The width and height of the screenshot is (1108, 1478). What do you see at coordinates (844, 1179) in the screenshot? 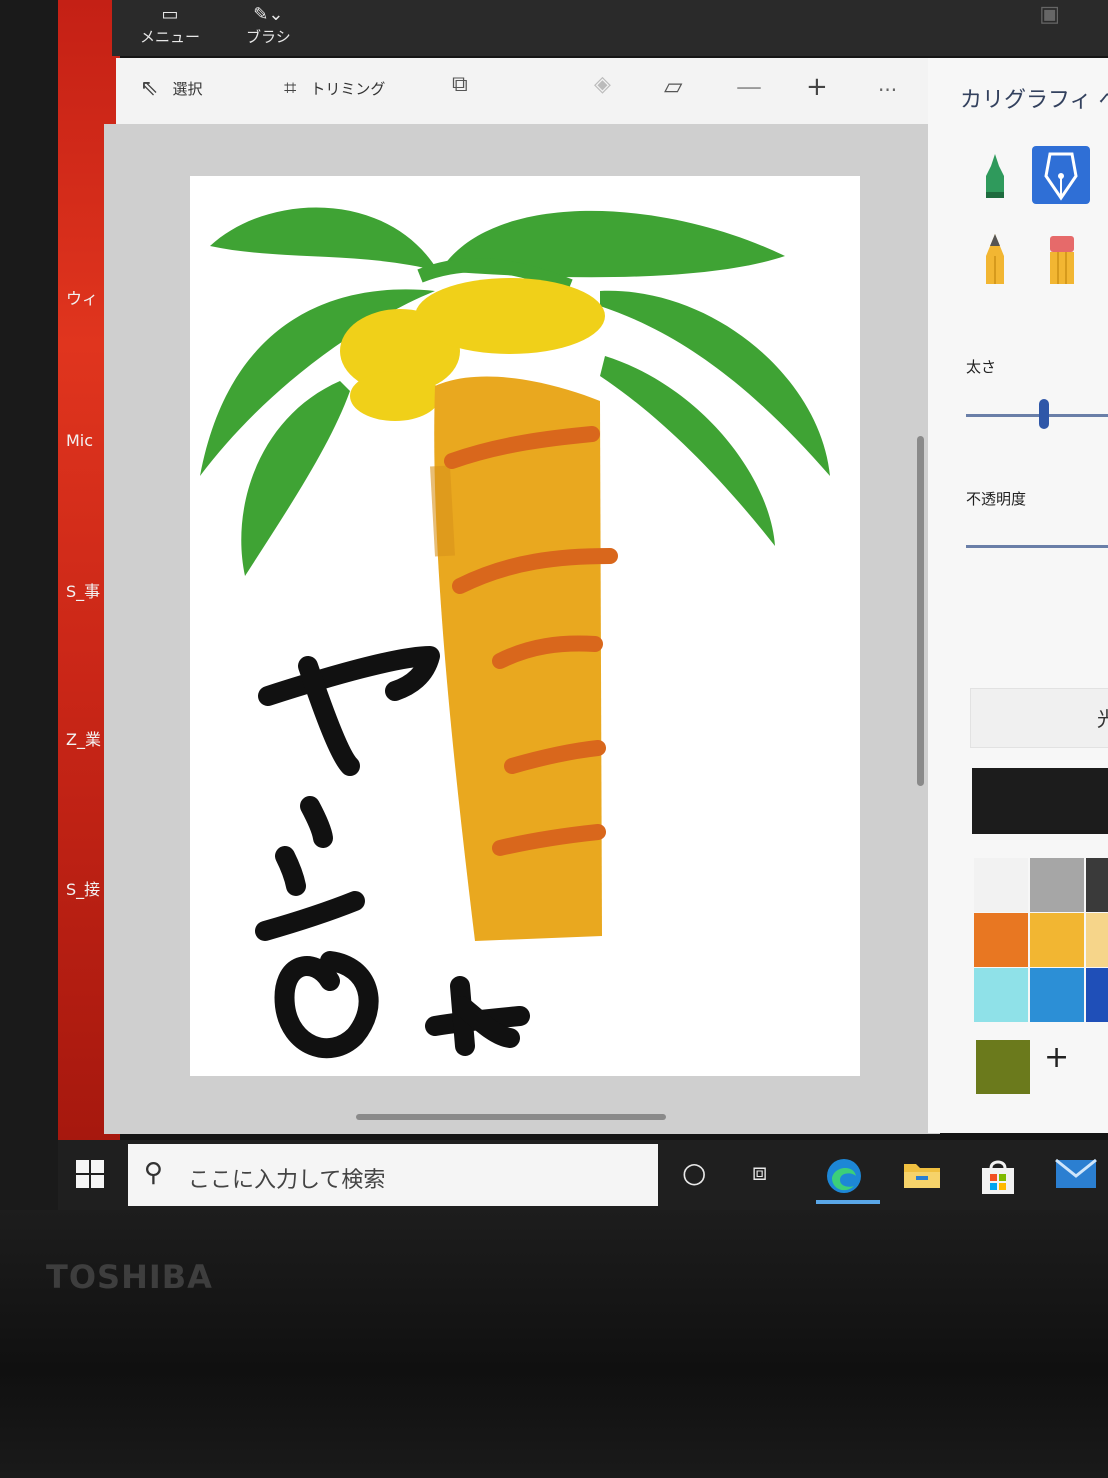
I see `edge-icon` at bounding box center [844, 1179].